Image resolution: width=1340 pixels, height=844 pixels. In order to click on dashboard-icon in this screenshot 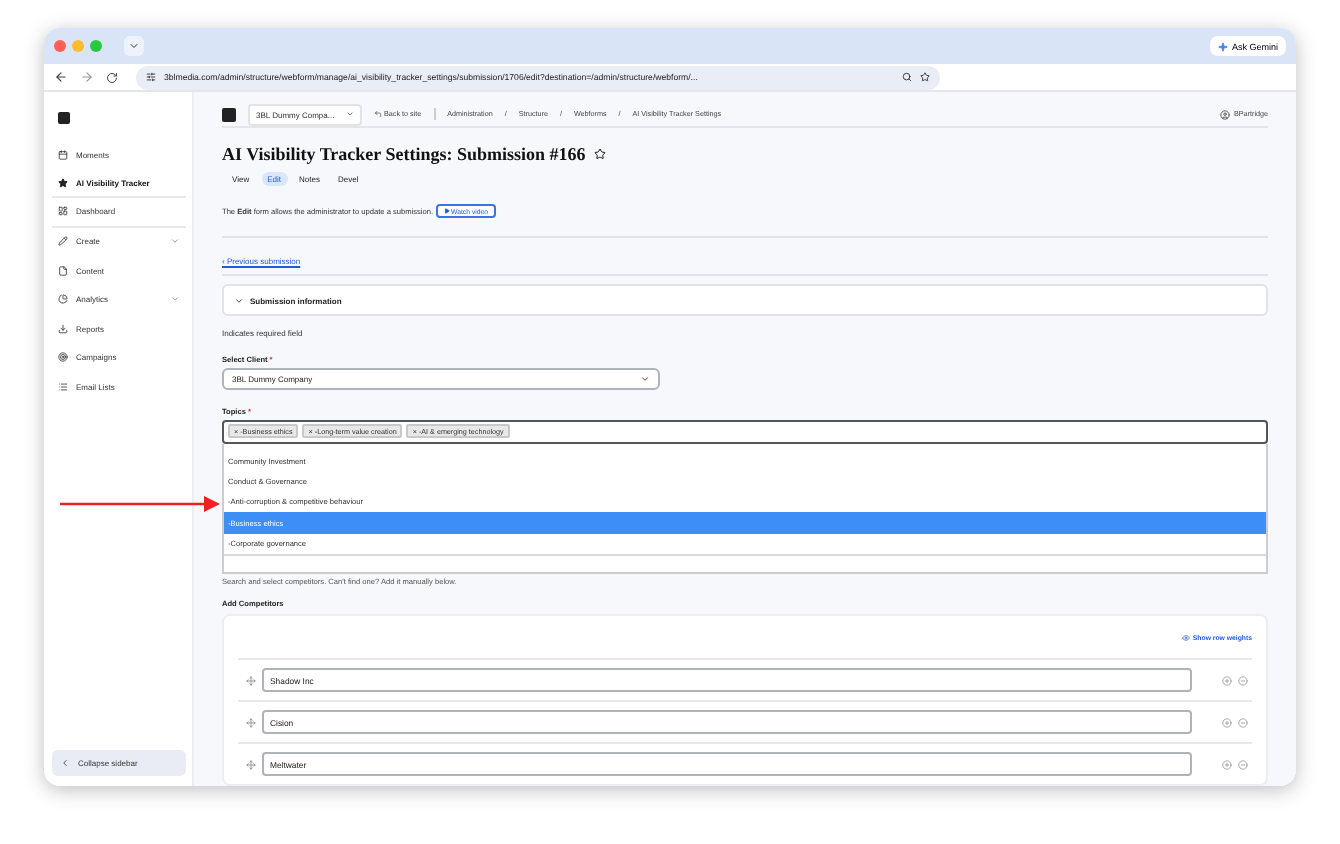, I will do `click(63, 211)`.